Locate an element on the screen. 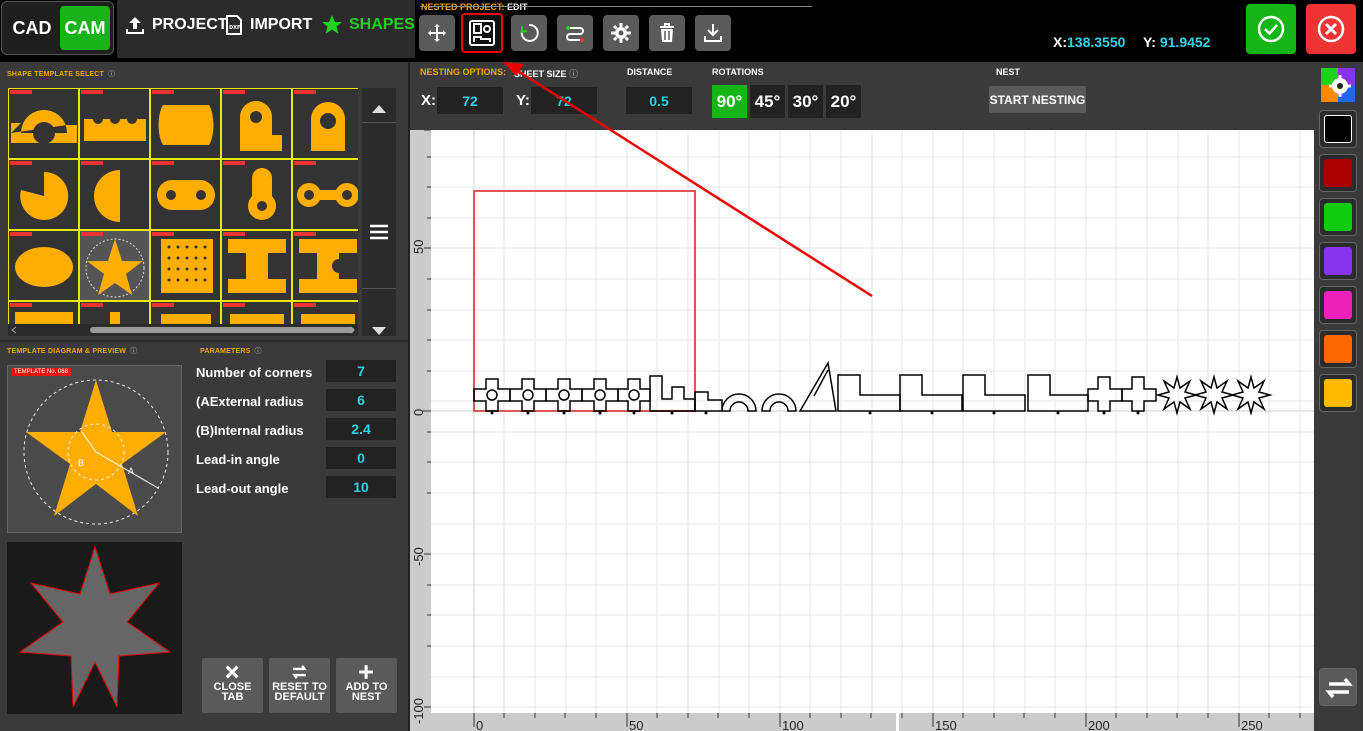  parameter-value-input: 6 is located at coordinates (361, 400).